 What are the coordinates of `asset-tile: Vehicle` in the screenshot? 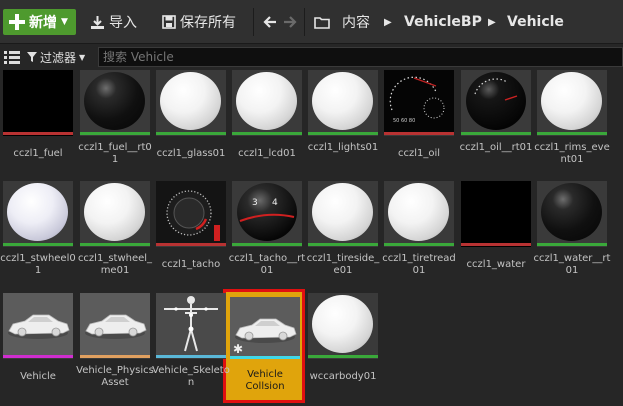 It's located at (38, 347).